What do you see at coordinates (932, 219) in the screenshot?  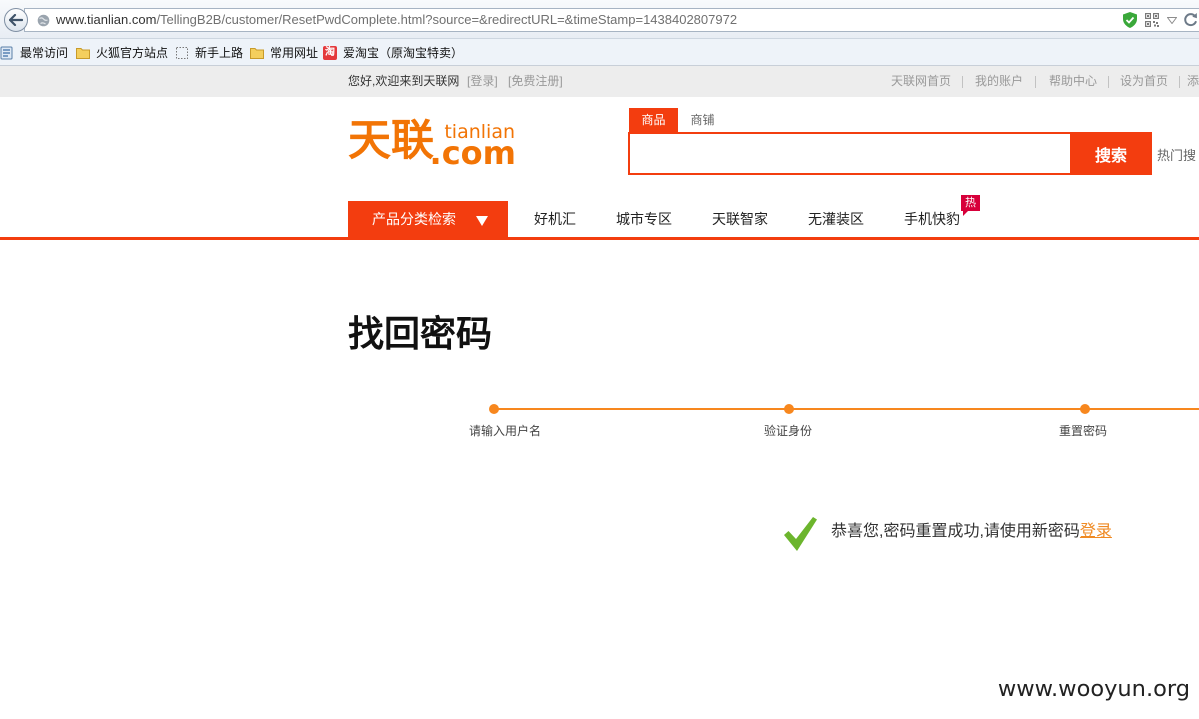 I see `nav-item-phone-express: 手机快豹` at bounding box center [932, 219].